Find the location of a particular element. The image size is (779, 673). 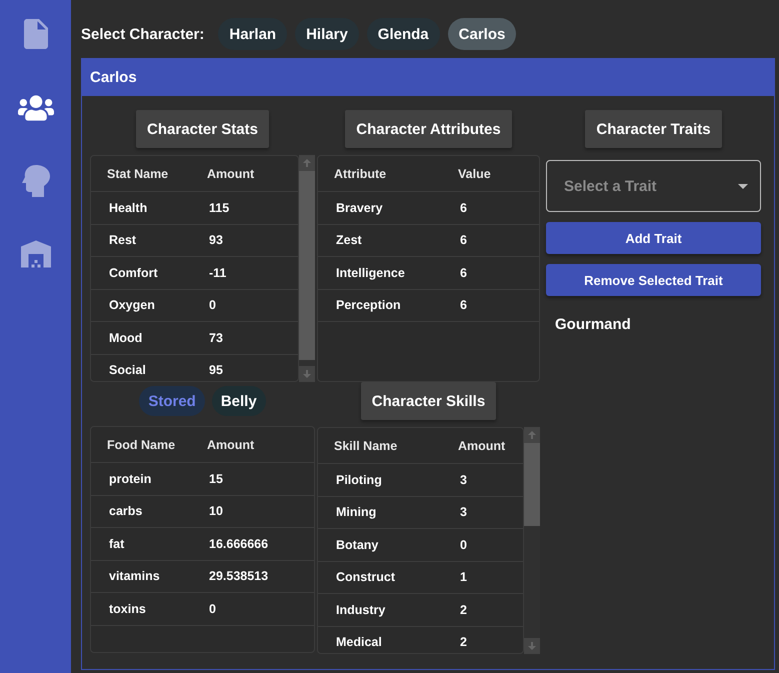

picker-label: Select Character: is located at coordinates (142, 34).